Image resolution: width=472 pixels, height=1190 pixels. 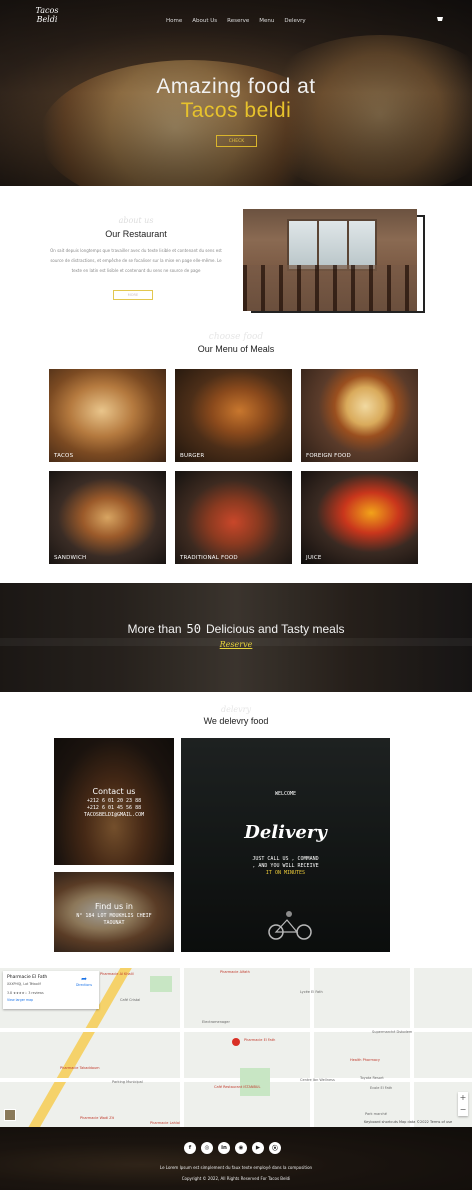 What do you see at coordinates (113, 906) in the screenshot?
I see `find-title: Find us in` at bounding box center [113, 906].